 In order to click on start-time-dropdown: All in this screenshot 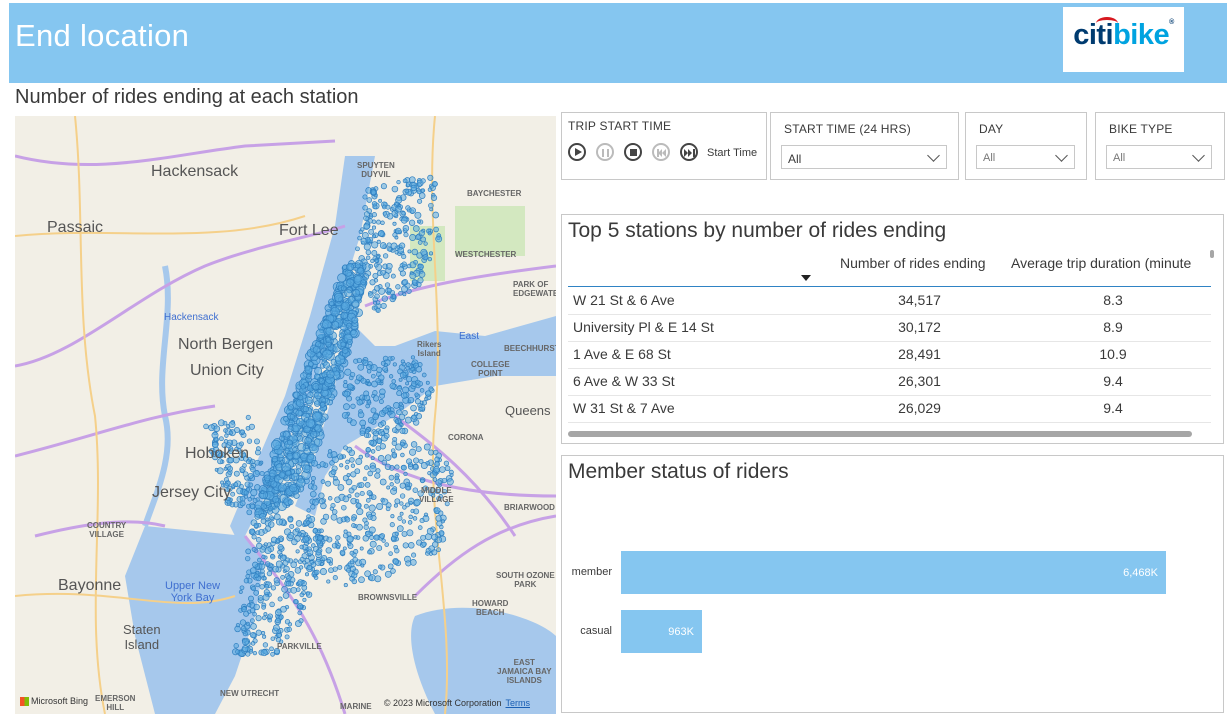, I will do `click(864, 157)`.